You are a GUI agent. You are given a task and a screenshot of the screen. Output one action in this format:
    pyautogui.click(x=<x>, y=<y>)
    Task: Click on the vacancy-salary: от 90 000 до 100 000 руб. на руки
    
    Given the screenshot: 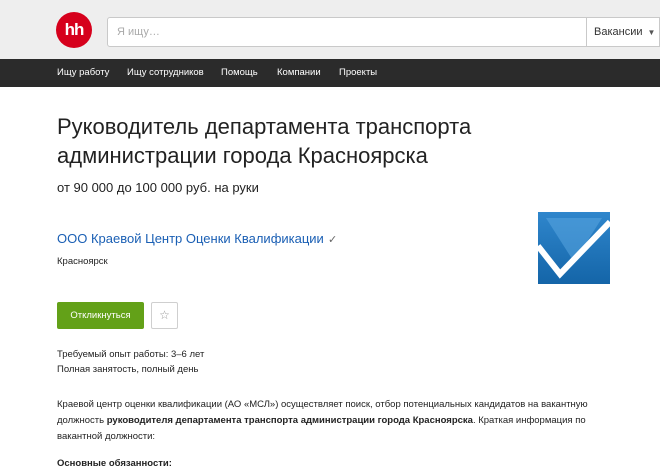 What is the action you would take?
    pyautogui.click(x=158, y=187)
    